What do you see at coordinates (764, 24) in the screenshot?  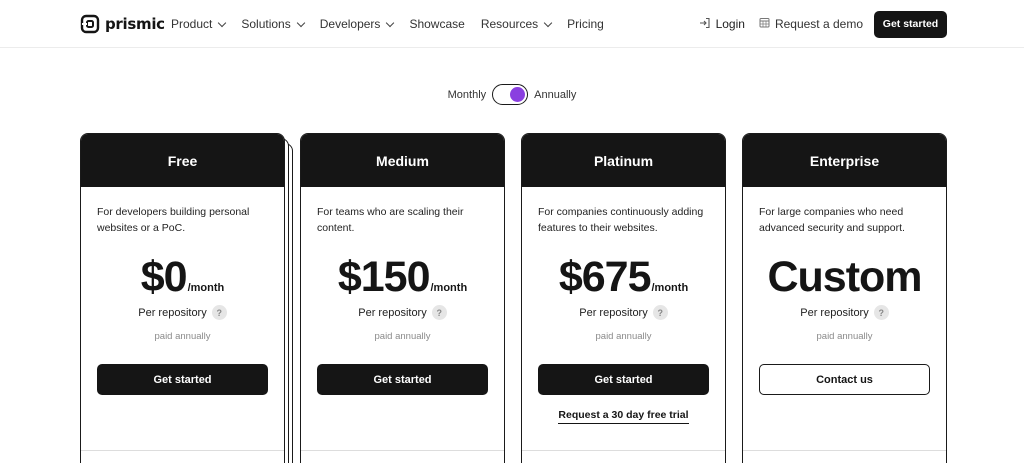 I see `calendar-icon` at bounding box center [764, 24].